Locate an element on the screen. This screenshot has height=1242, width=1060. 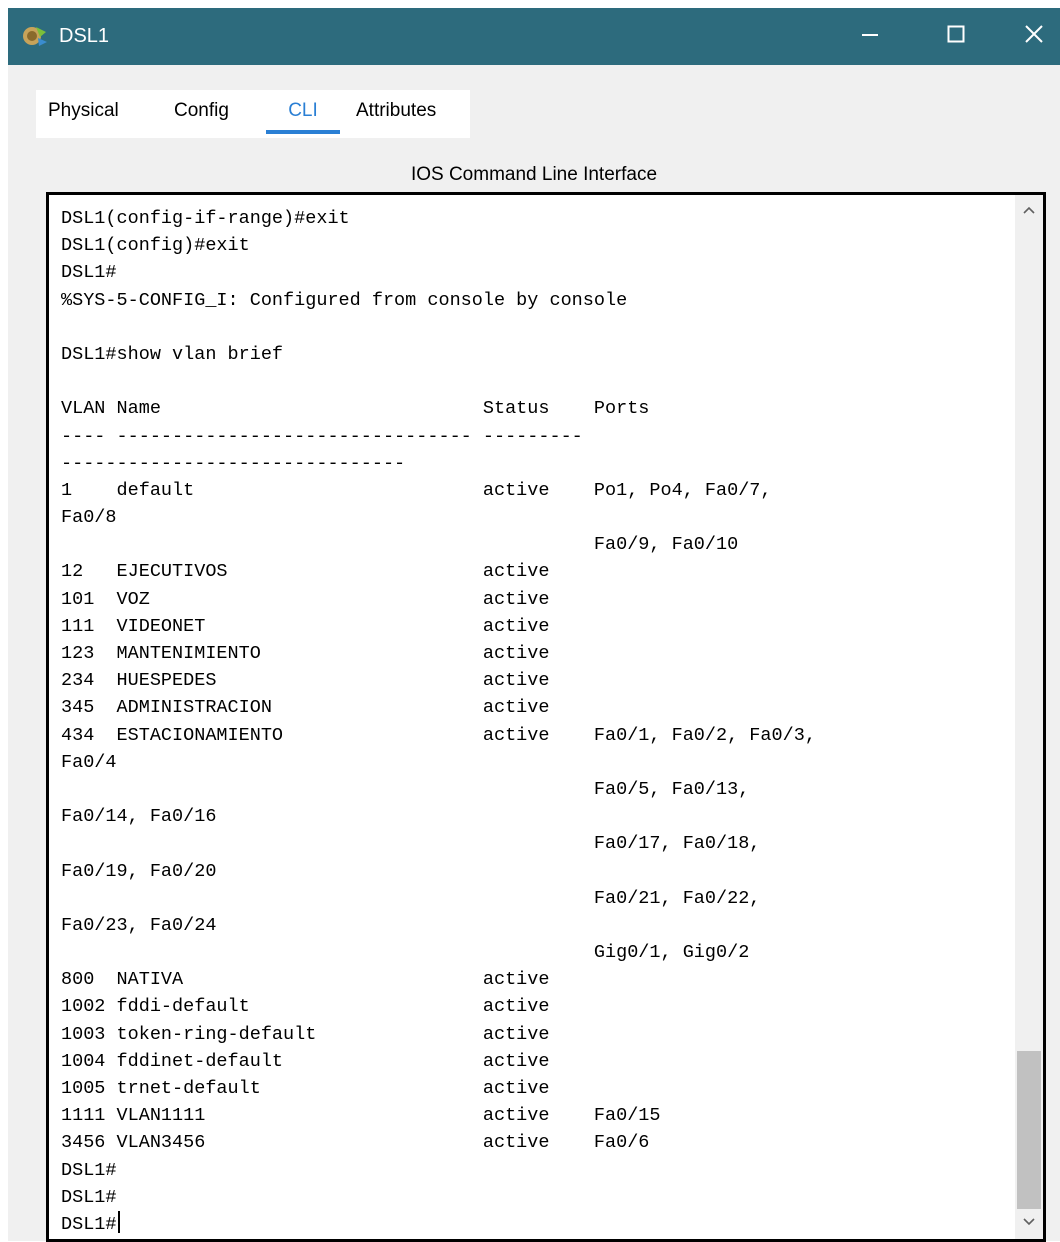
terminal-line: 234 HUESPEDES active is located at coordinates (305, 681).